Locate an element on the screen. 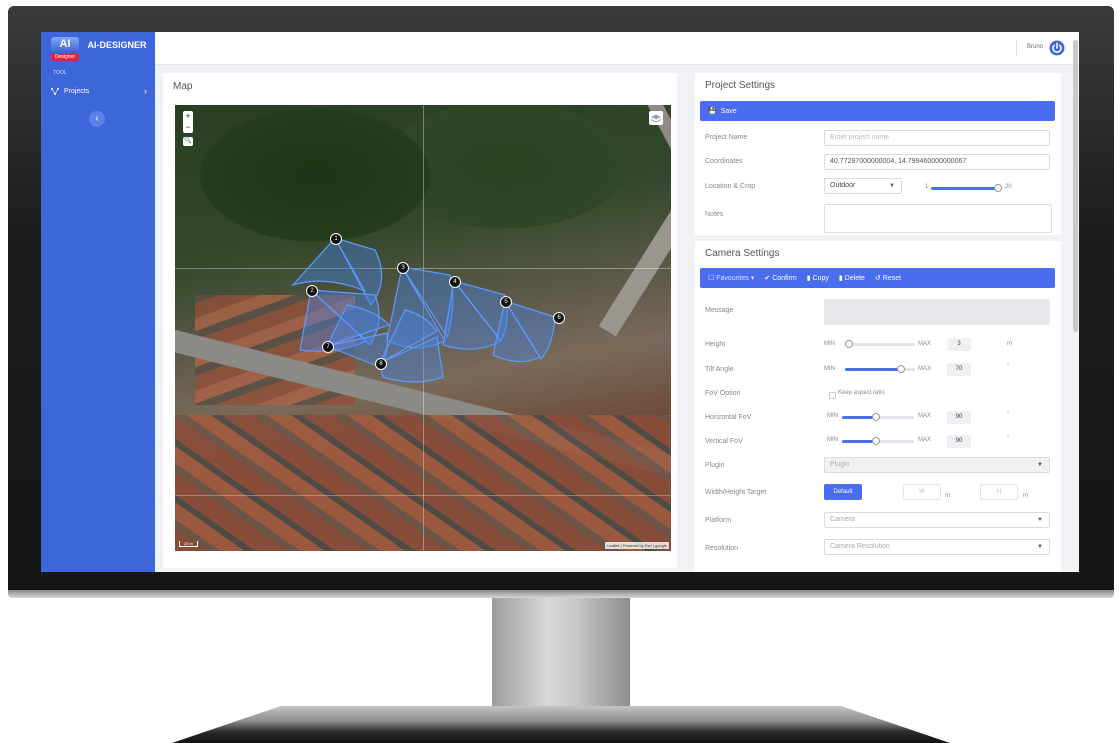 The image size is (1119, 743). camera-settings-title: Camera Settings is located at coordinates (742, 253).